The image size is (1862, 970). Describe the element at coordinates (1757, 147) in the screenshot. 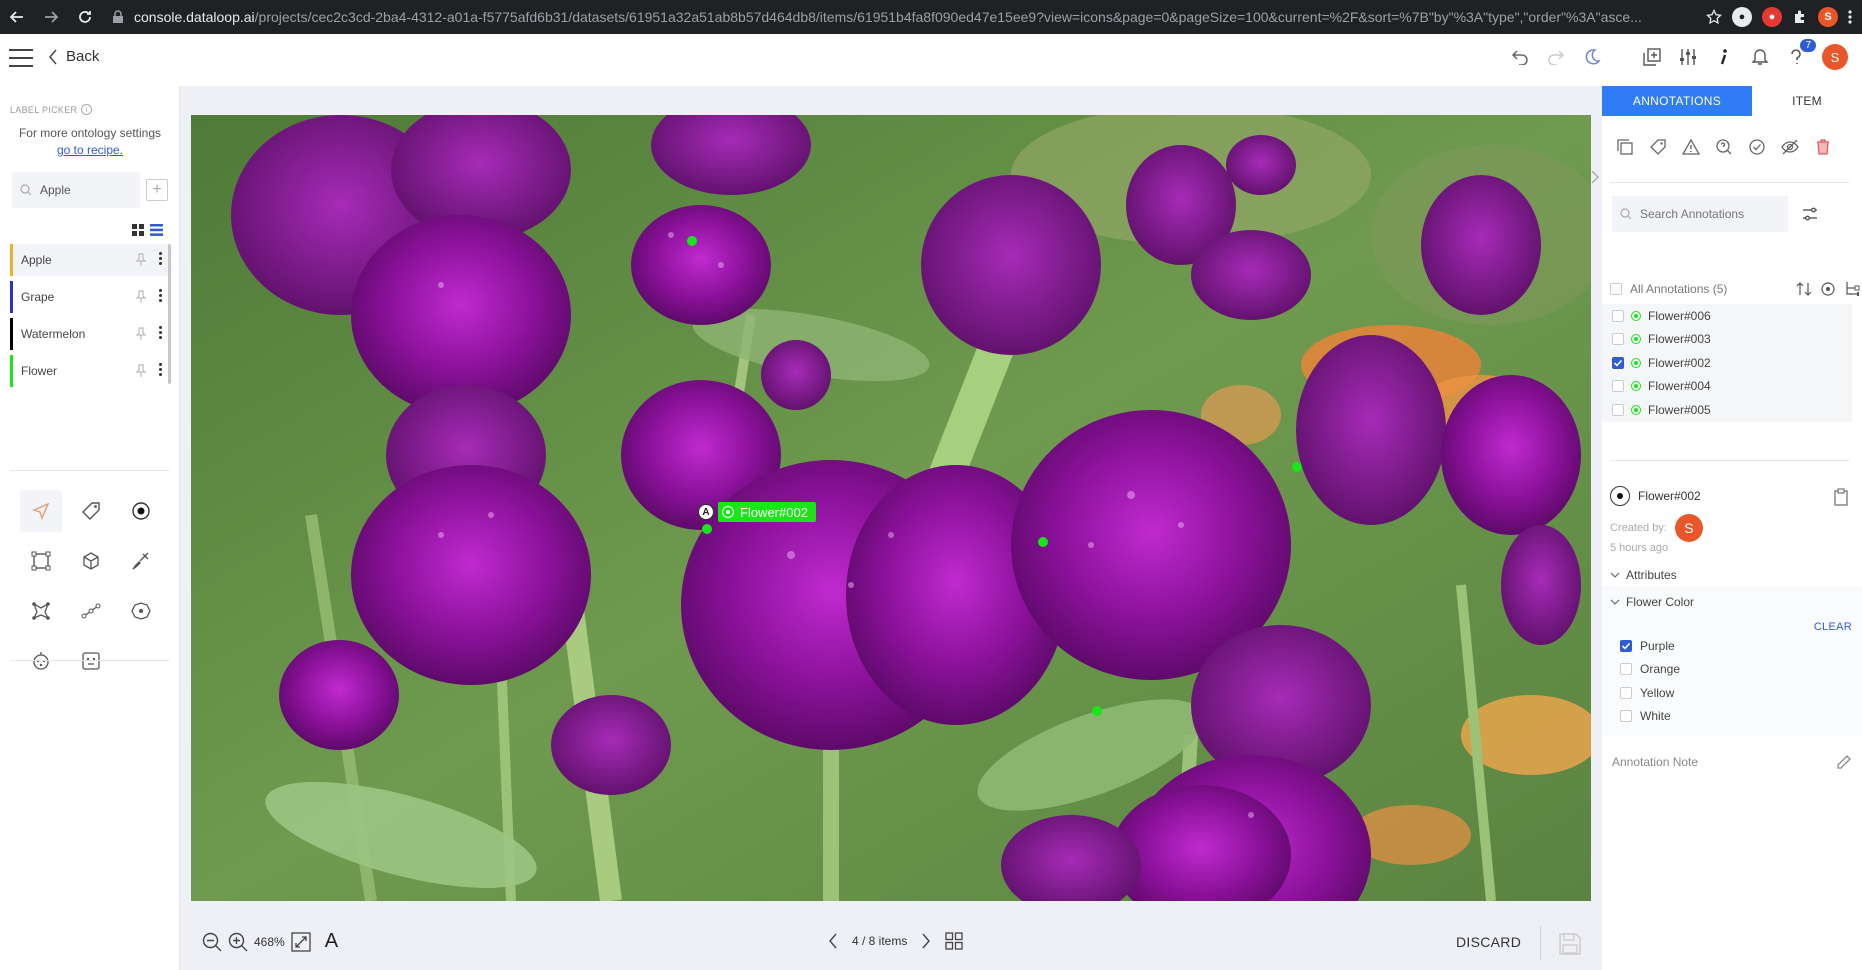

I see `approve-icon` at that location.